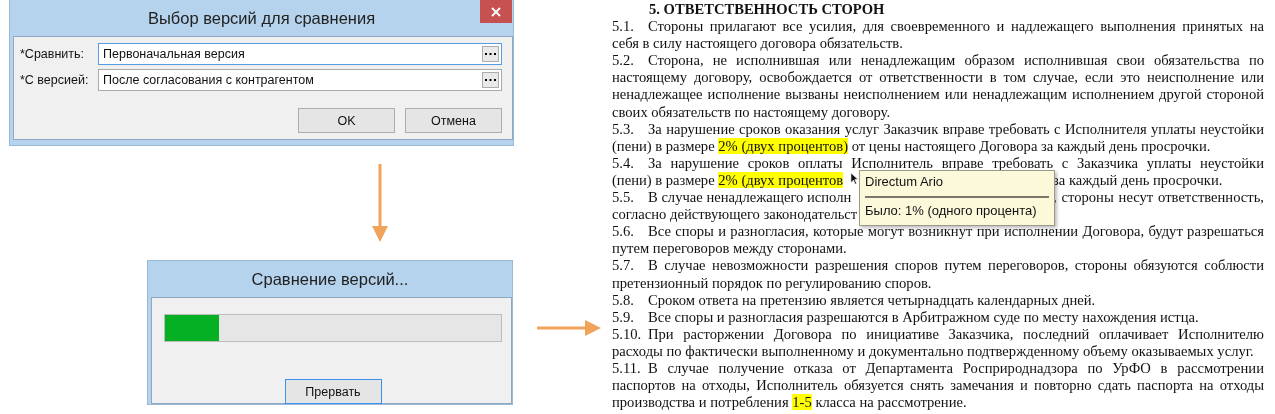 This screenshot has height=414, width=1275. Describe the element at coordinates (1031, 145) in the screenshot. I see `document-text: от цены настоящего Договора за каждый день просрочки.` at that location.